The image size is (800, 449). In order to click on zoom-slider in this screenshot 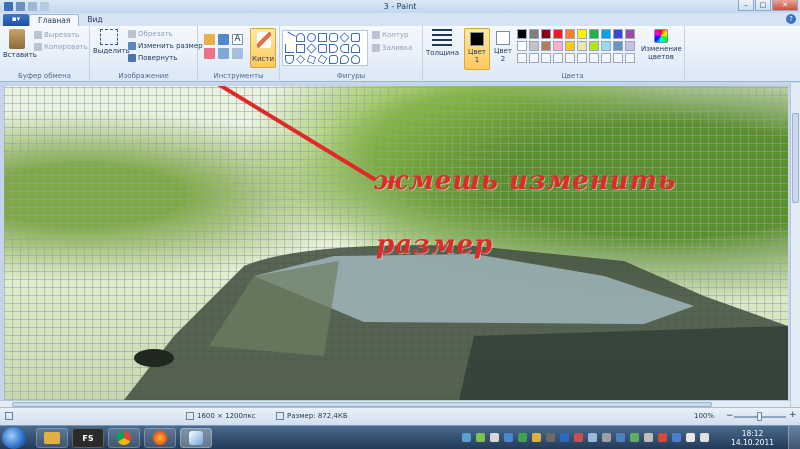, I will do `click(760, 416)`.